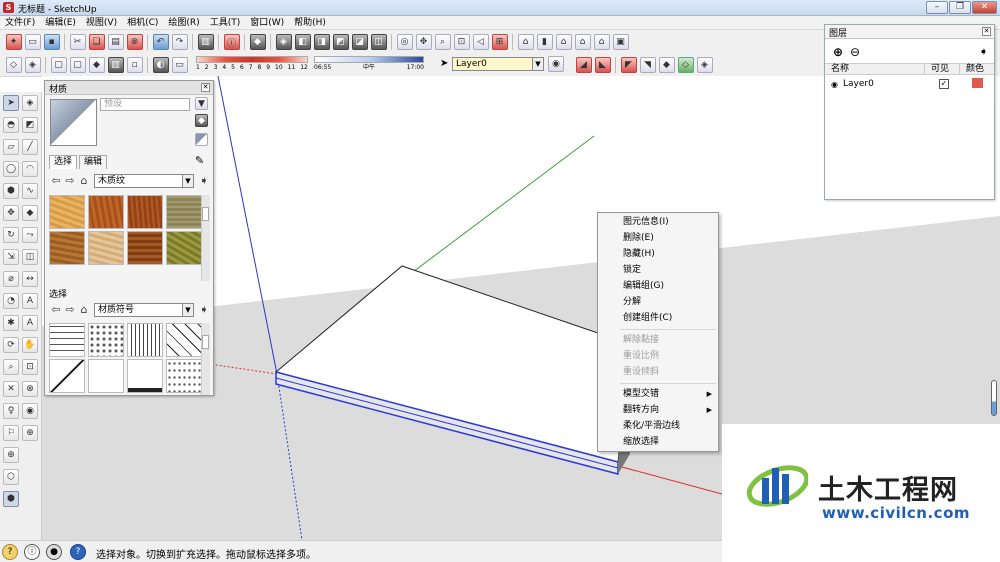  Describe the element at coordinates (658, 426) in the screenshot. I see `menu-soften-edges: 柔化/平滑边线` at that location.